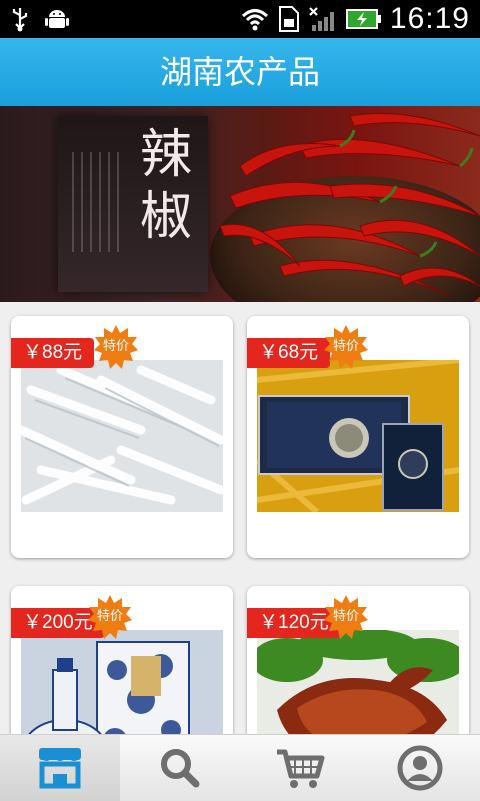 This screenshot has height=801, width=480. Describe the element at coordinates (20, 20) in the screenshot. I see `usb-icon` at that location.